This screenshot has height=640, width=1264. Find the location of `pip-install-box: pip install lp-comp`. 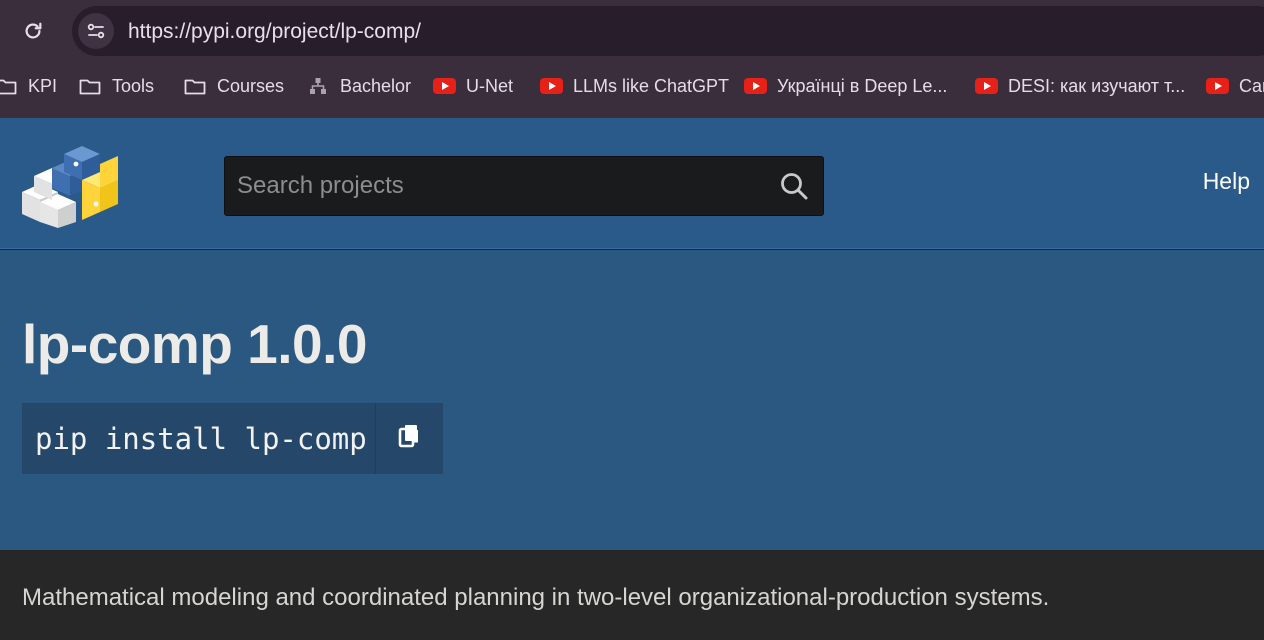

pip-install-box: pip install lp-comp is located at coordinates (232, 438).